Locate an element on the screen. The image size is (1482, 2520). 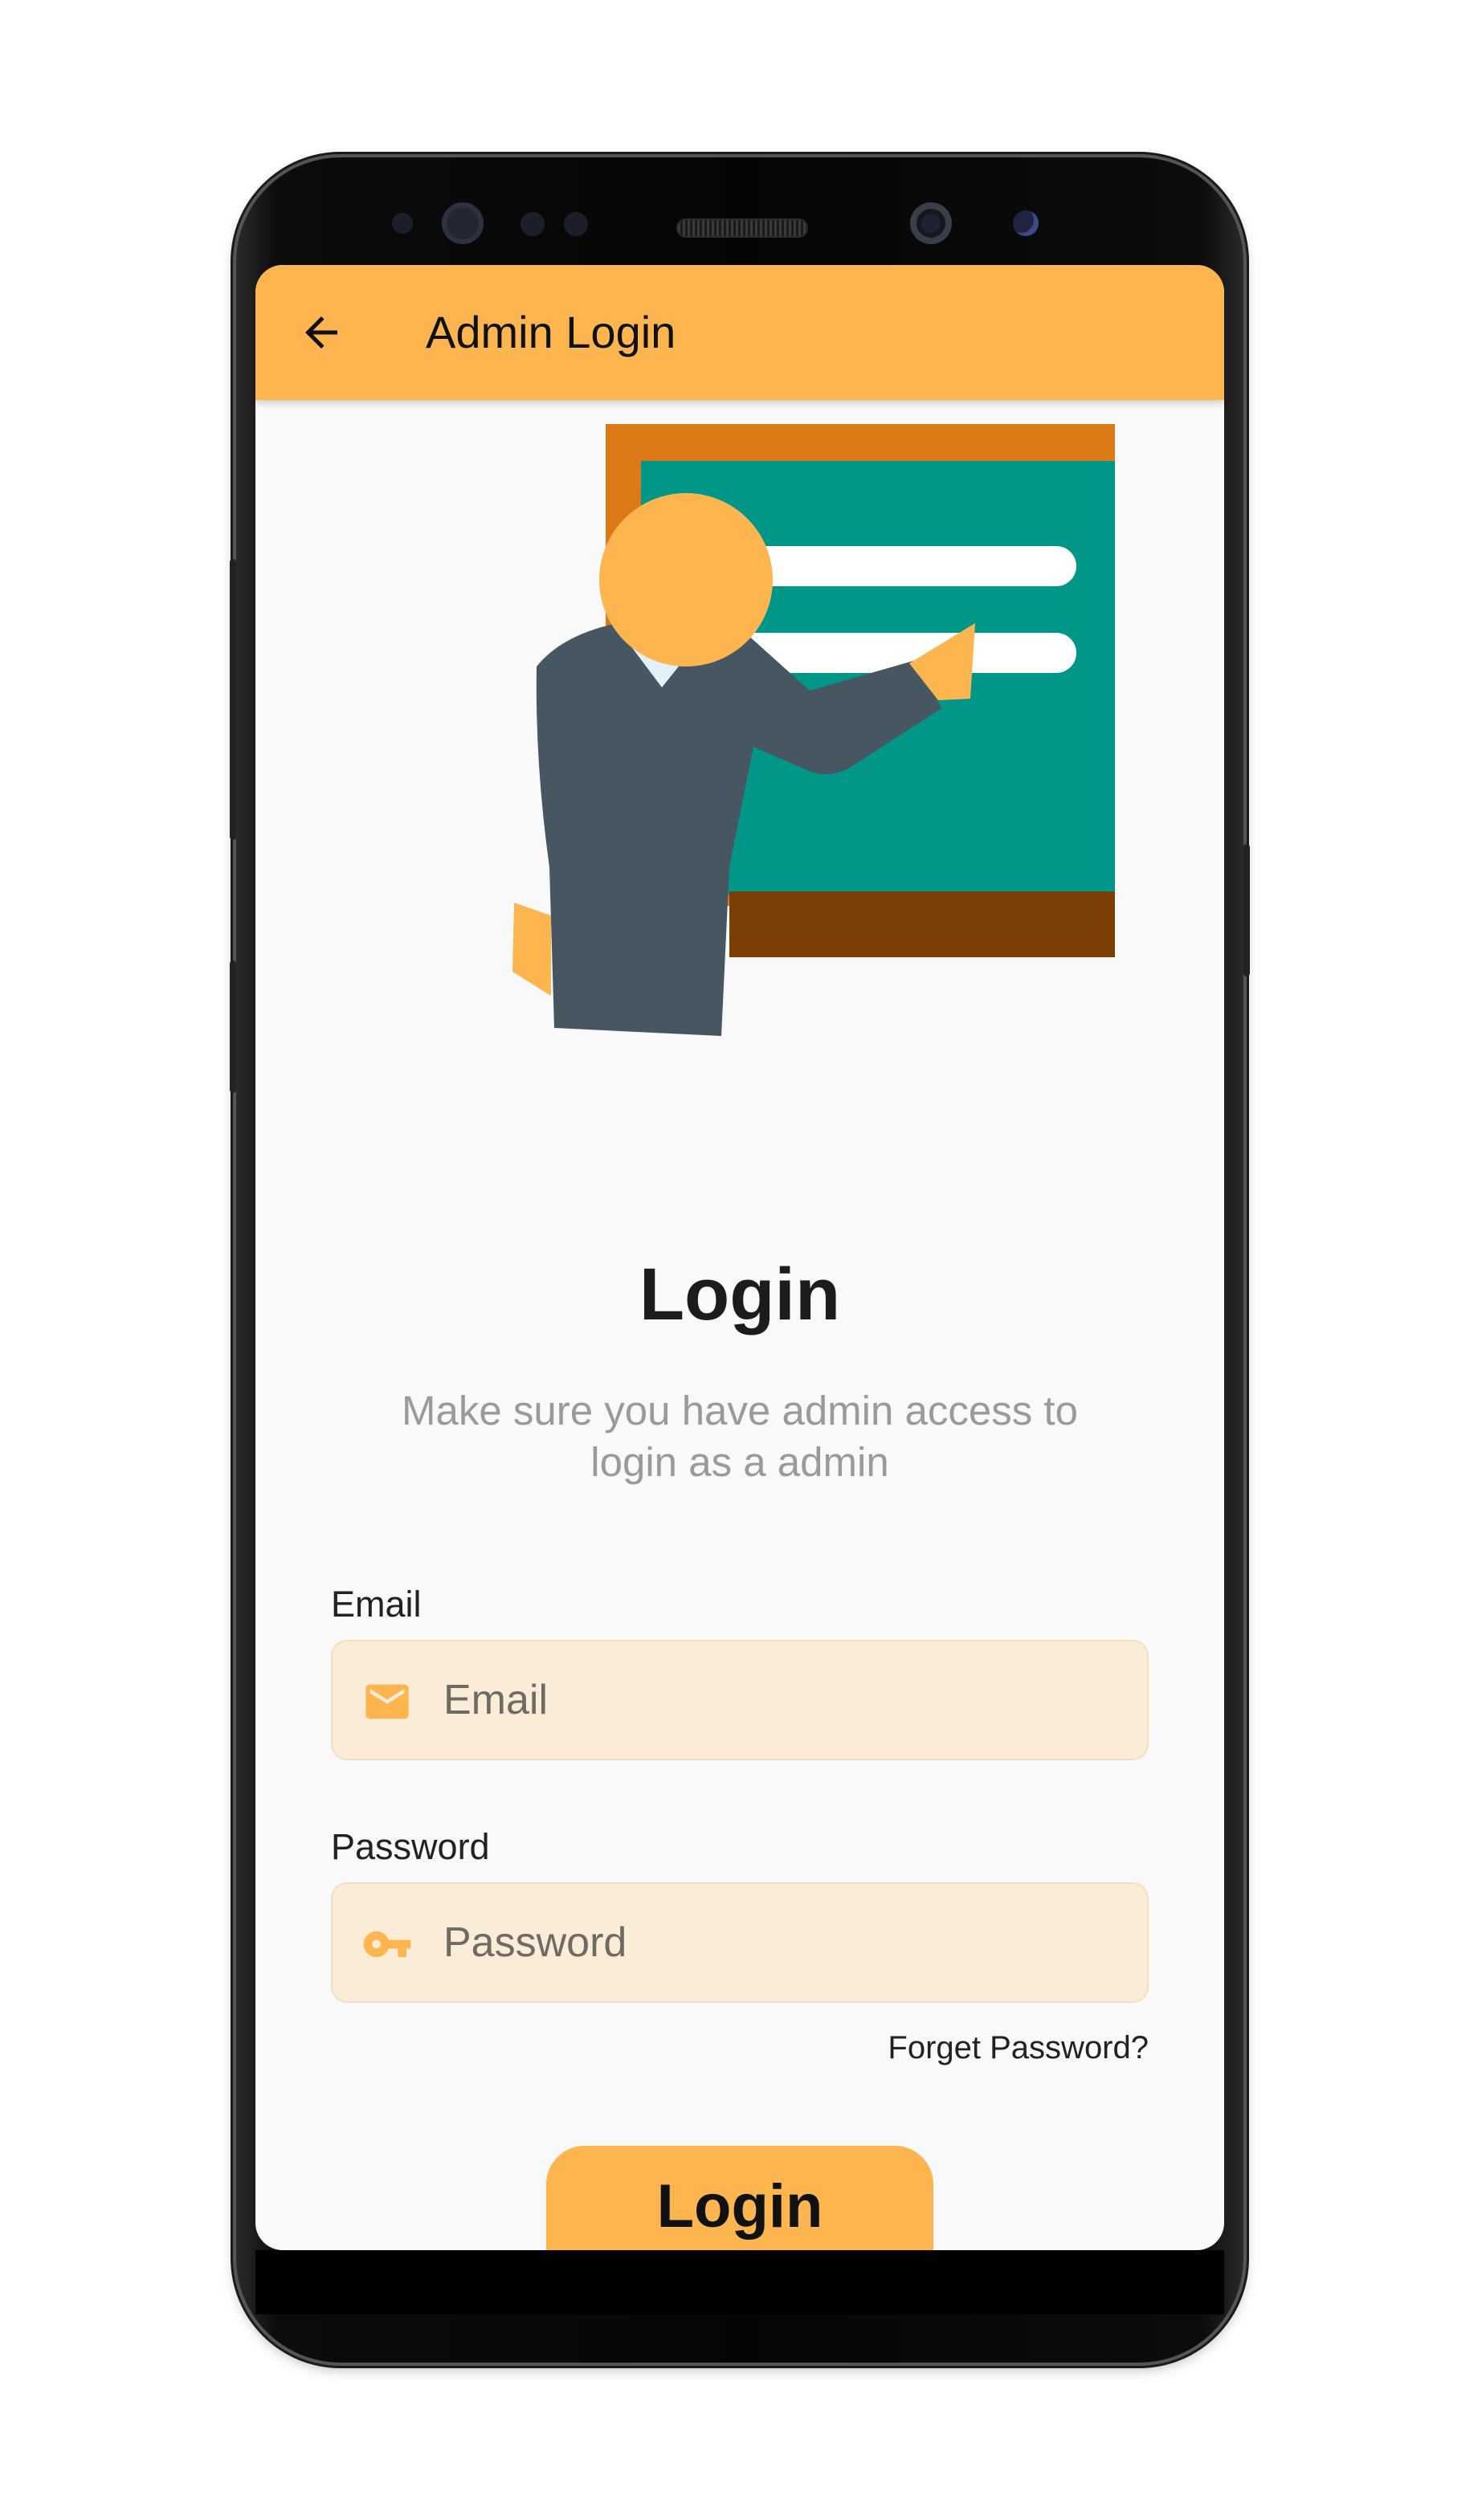
teacher-head is located at coordinates (686, 580).